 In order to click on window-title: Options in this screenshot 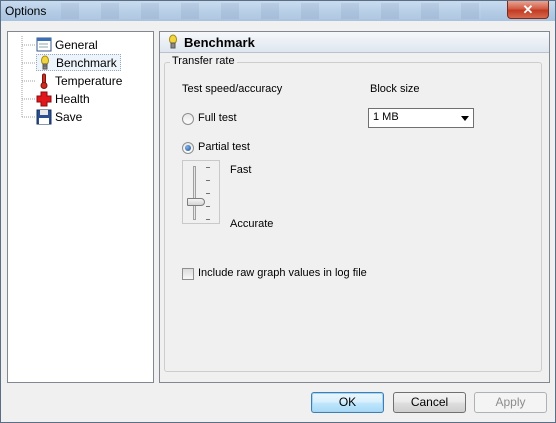, I will do `click(26, 11)`.